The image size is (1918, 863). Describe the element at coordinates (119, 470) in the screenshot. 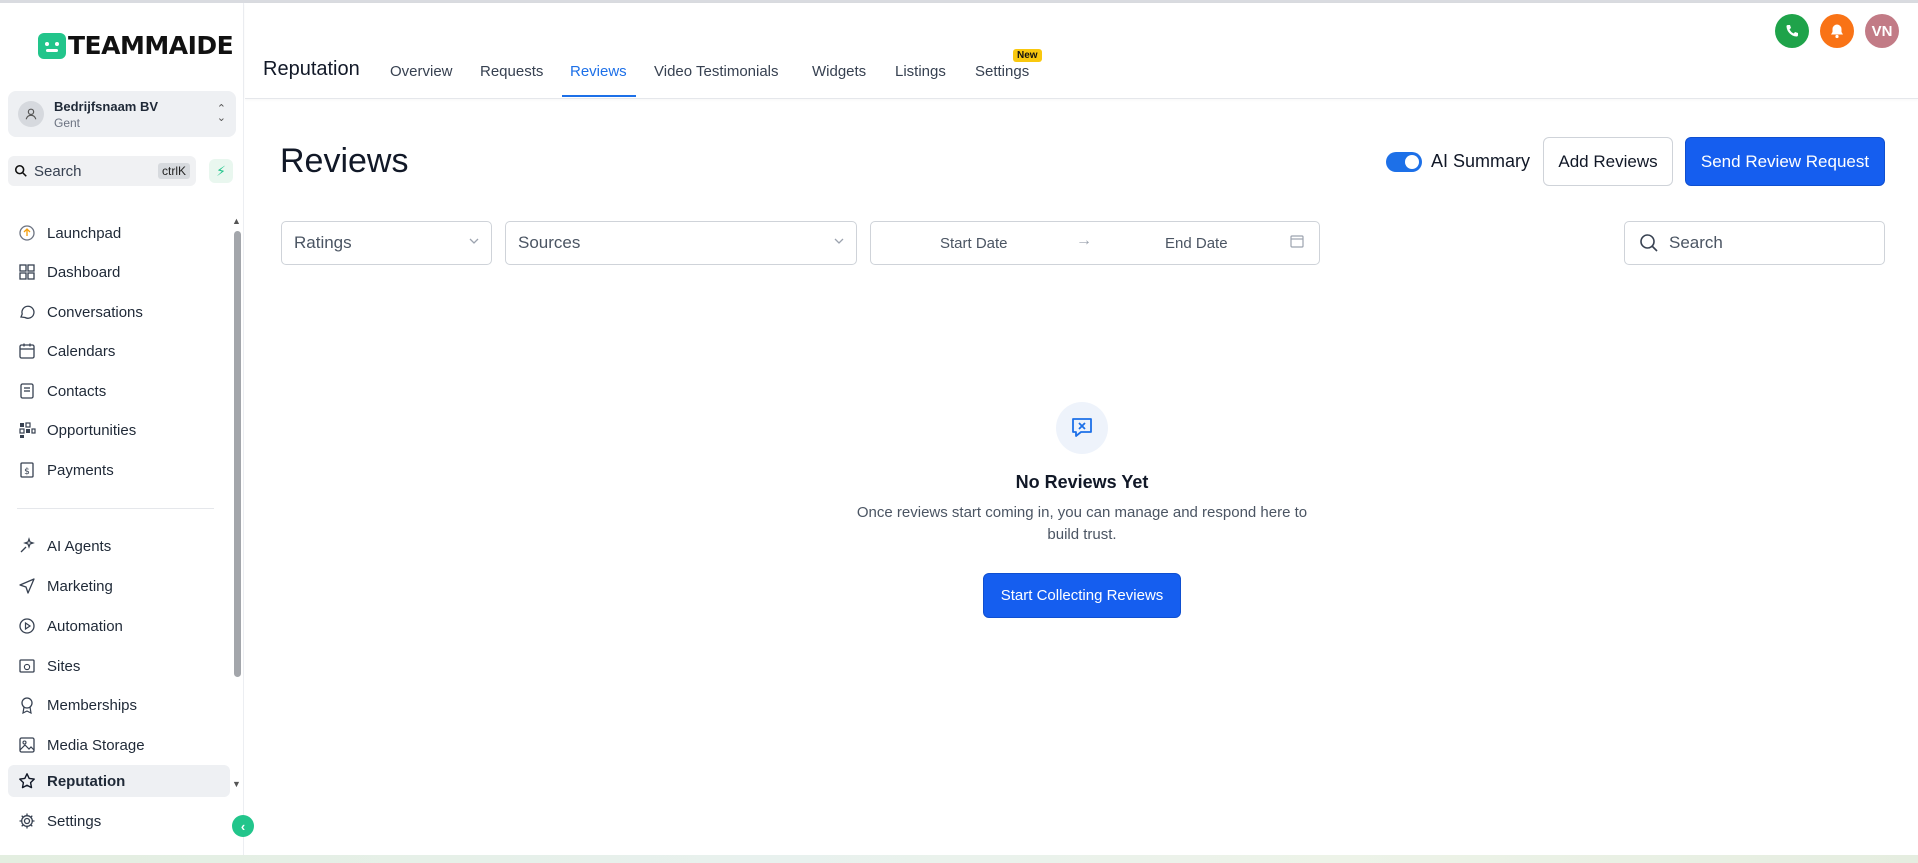

I see `sidebar-item-payments: $ Payments` at that location.